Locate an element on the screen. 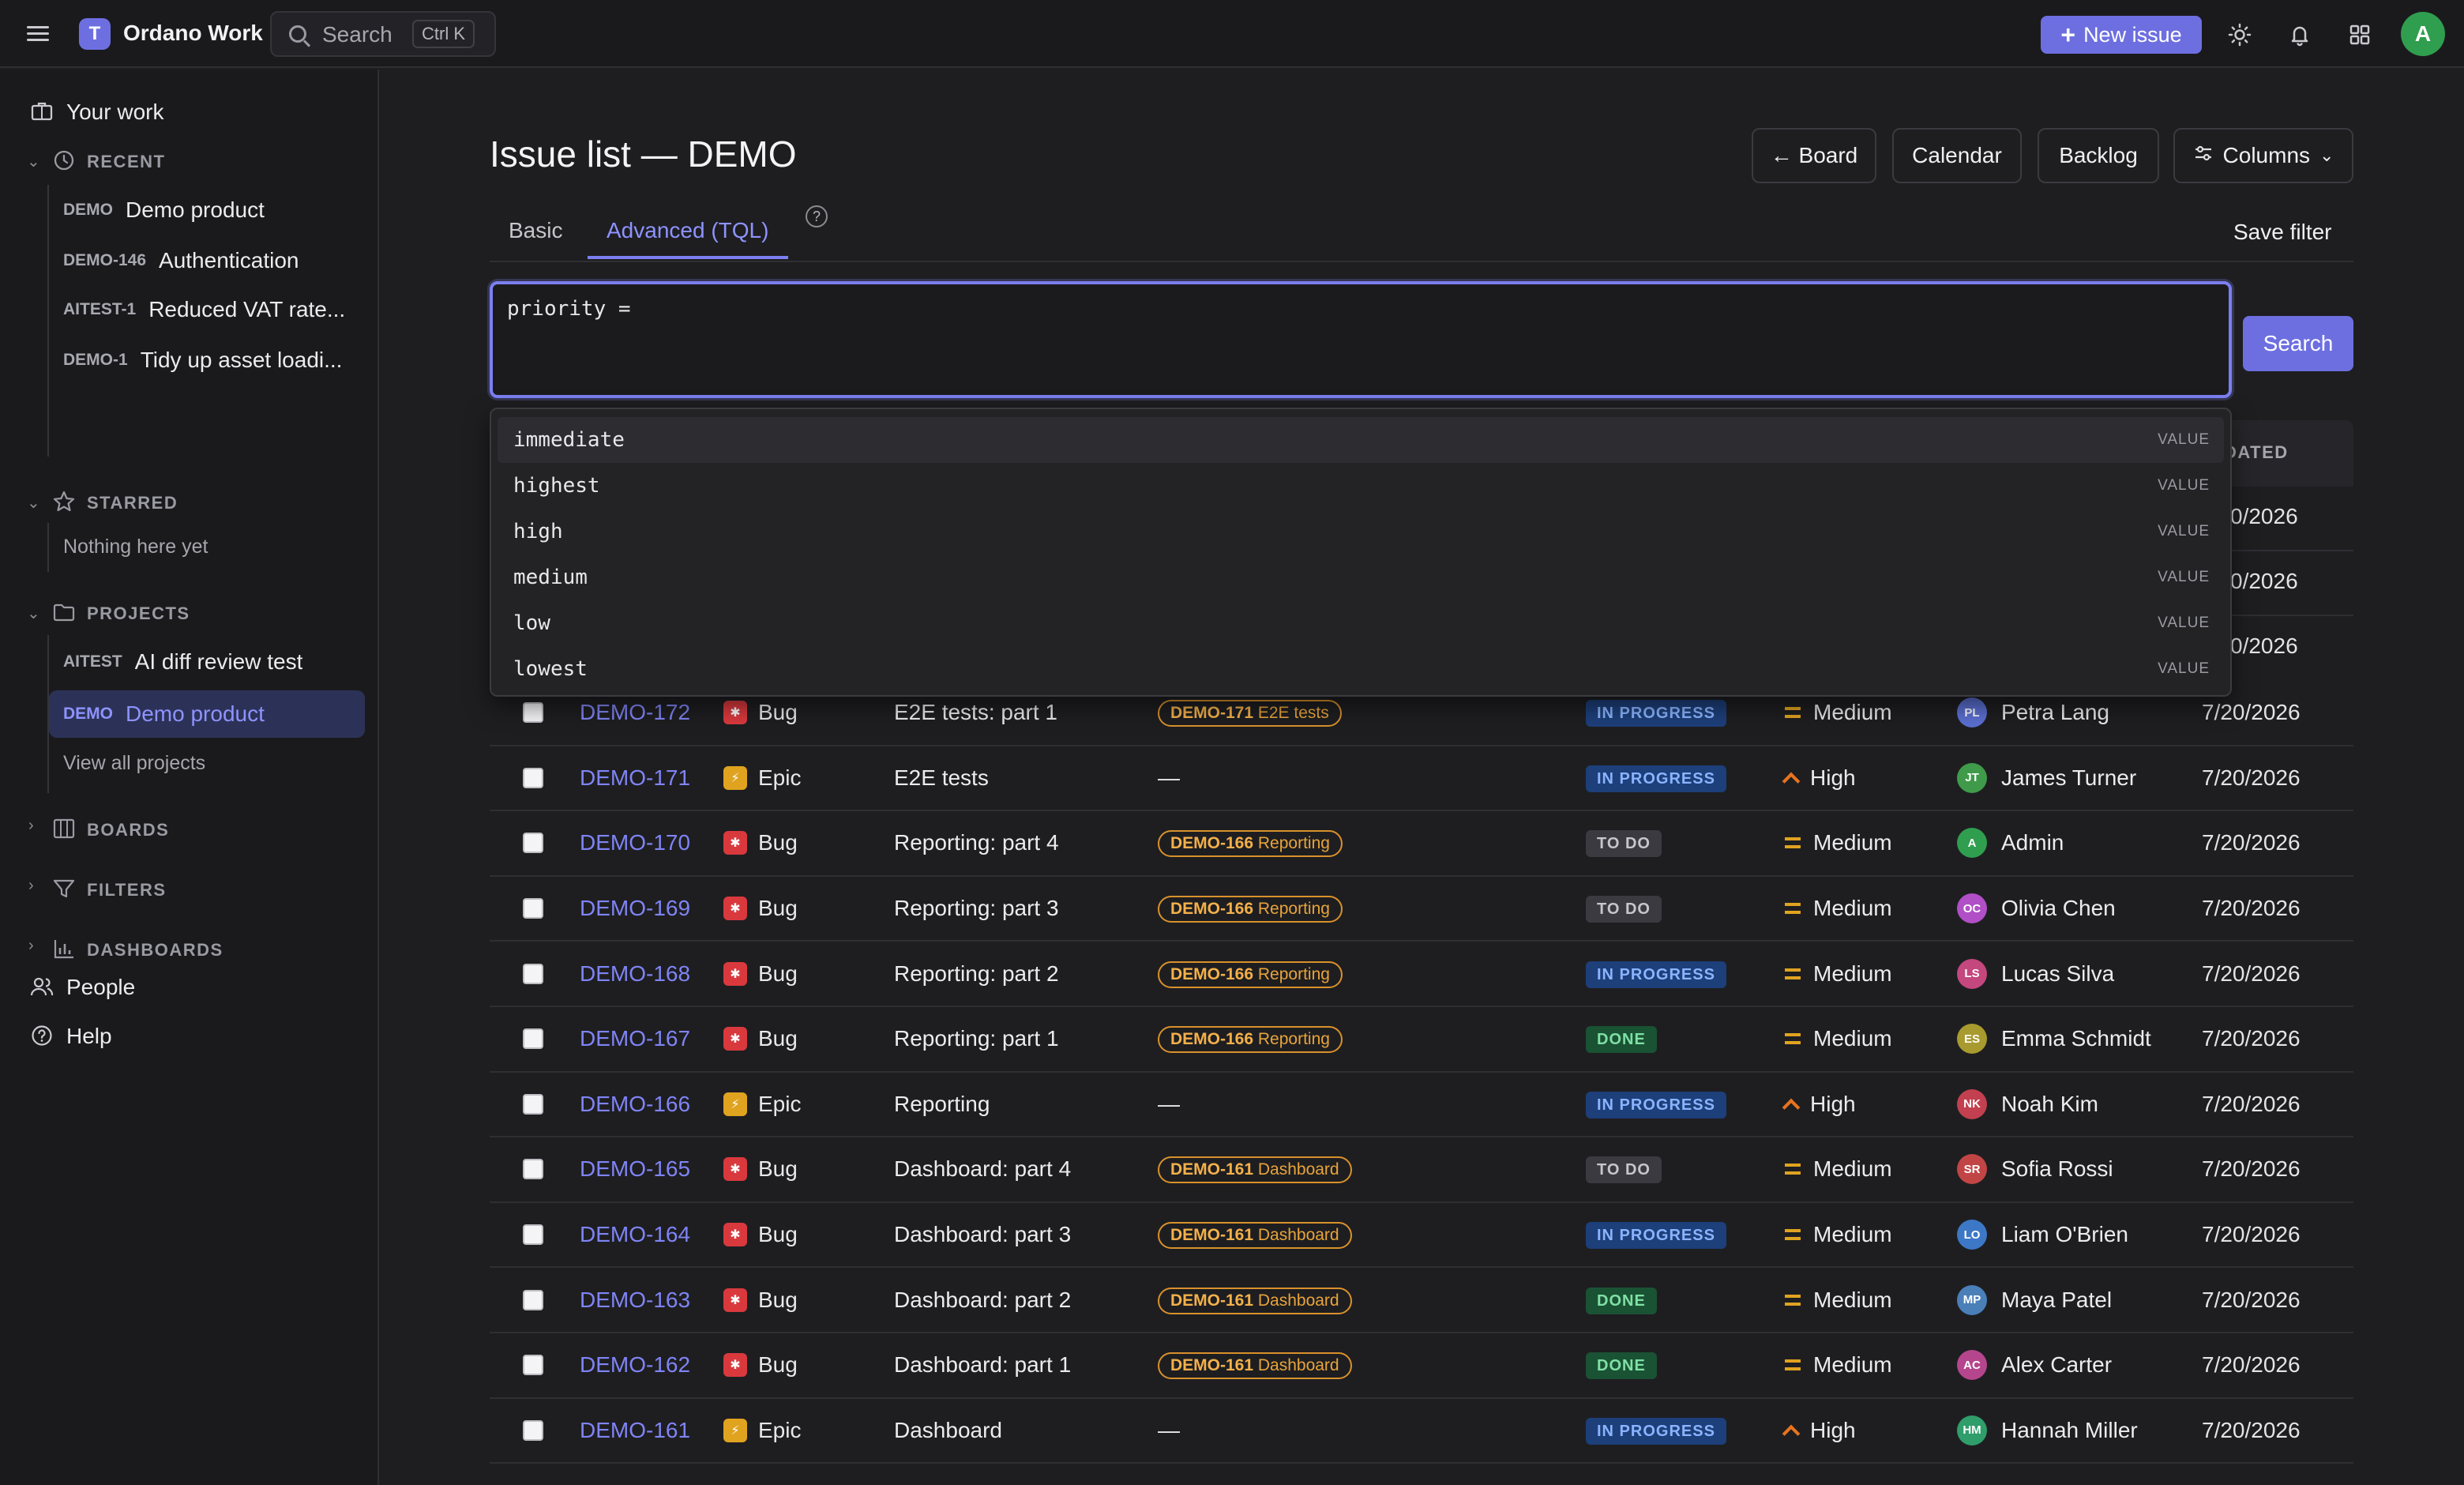 This screenshot has width=2464, height=1485. issue-key-link: DEMO-165 is located at coordinates (635, 1169).